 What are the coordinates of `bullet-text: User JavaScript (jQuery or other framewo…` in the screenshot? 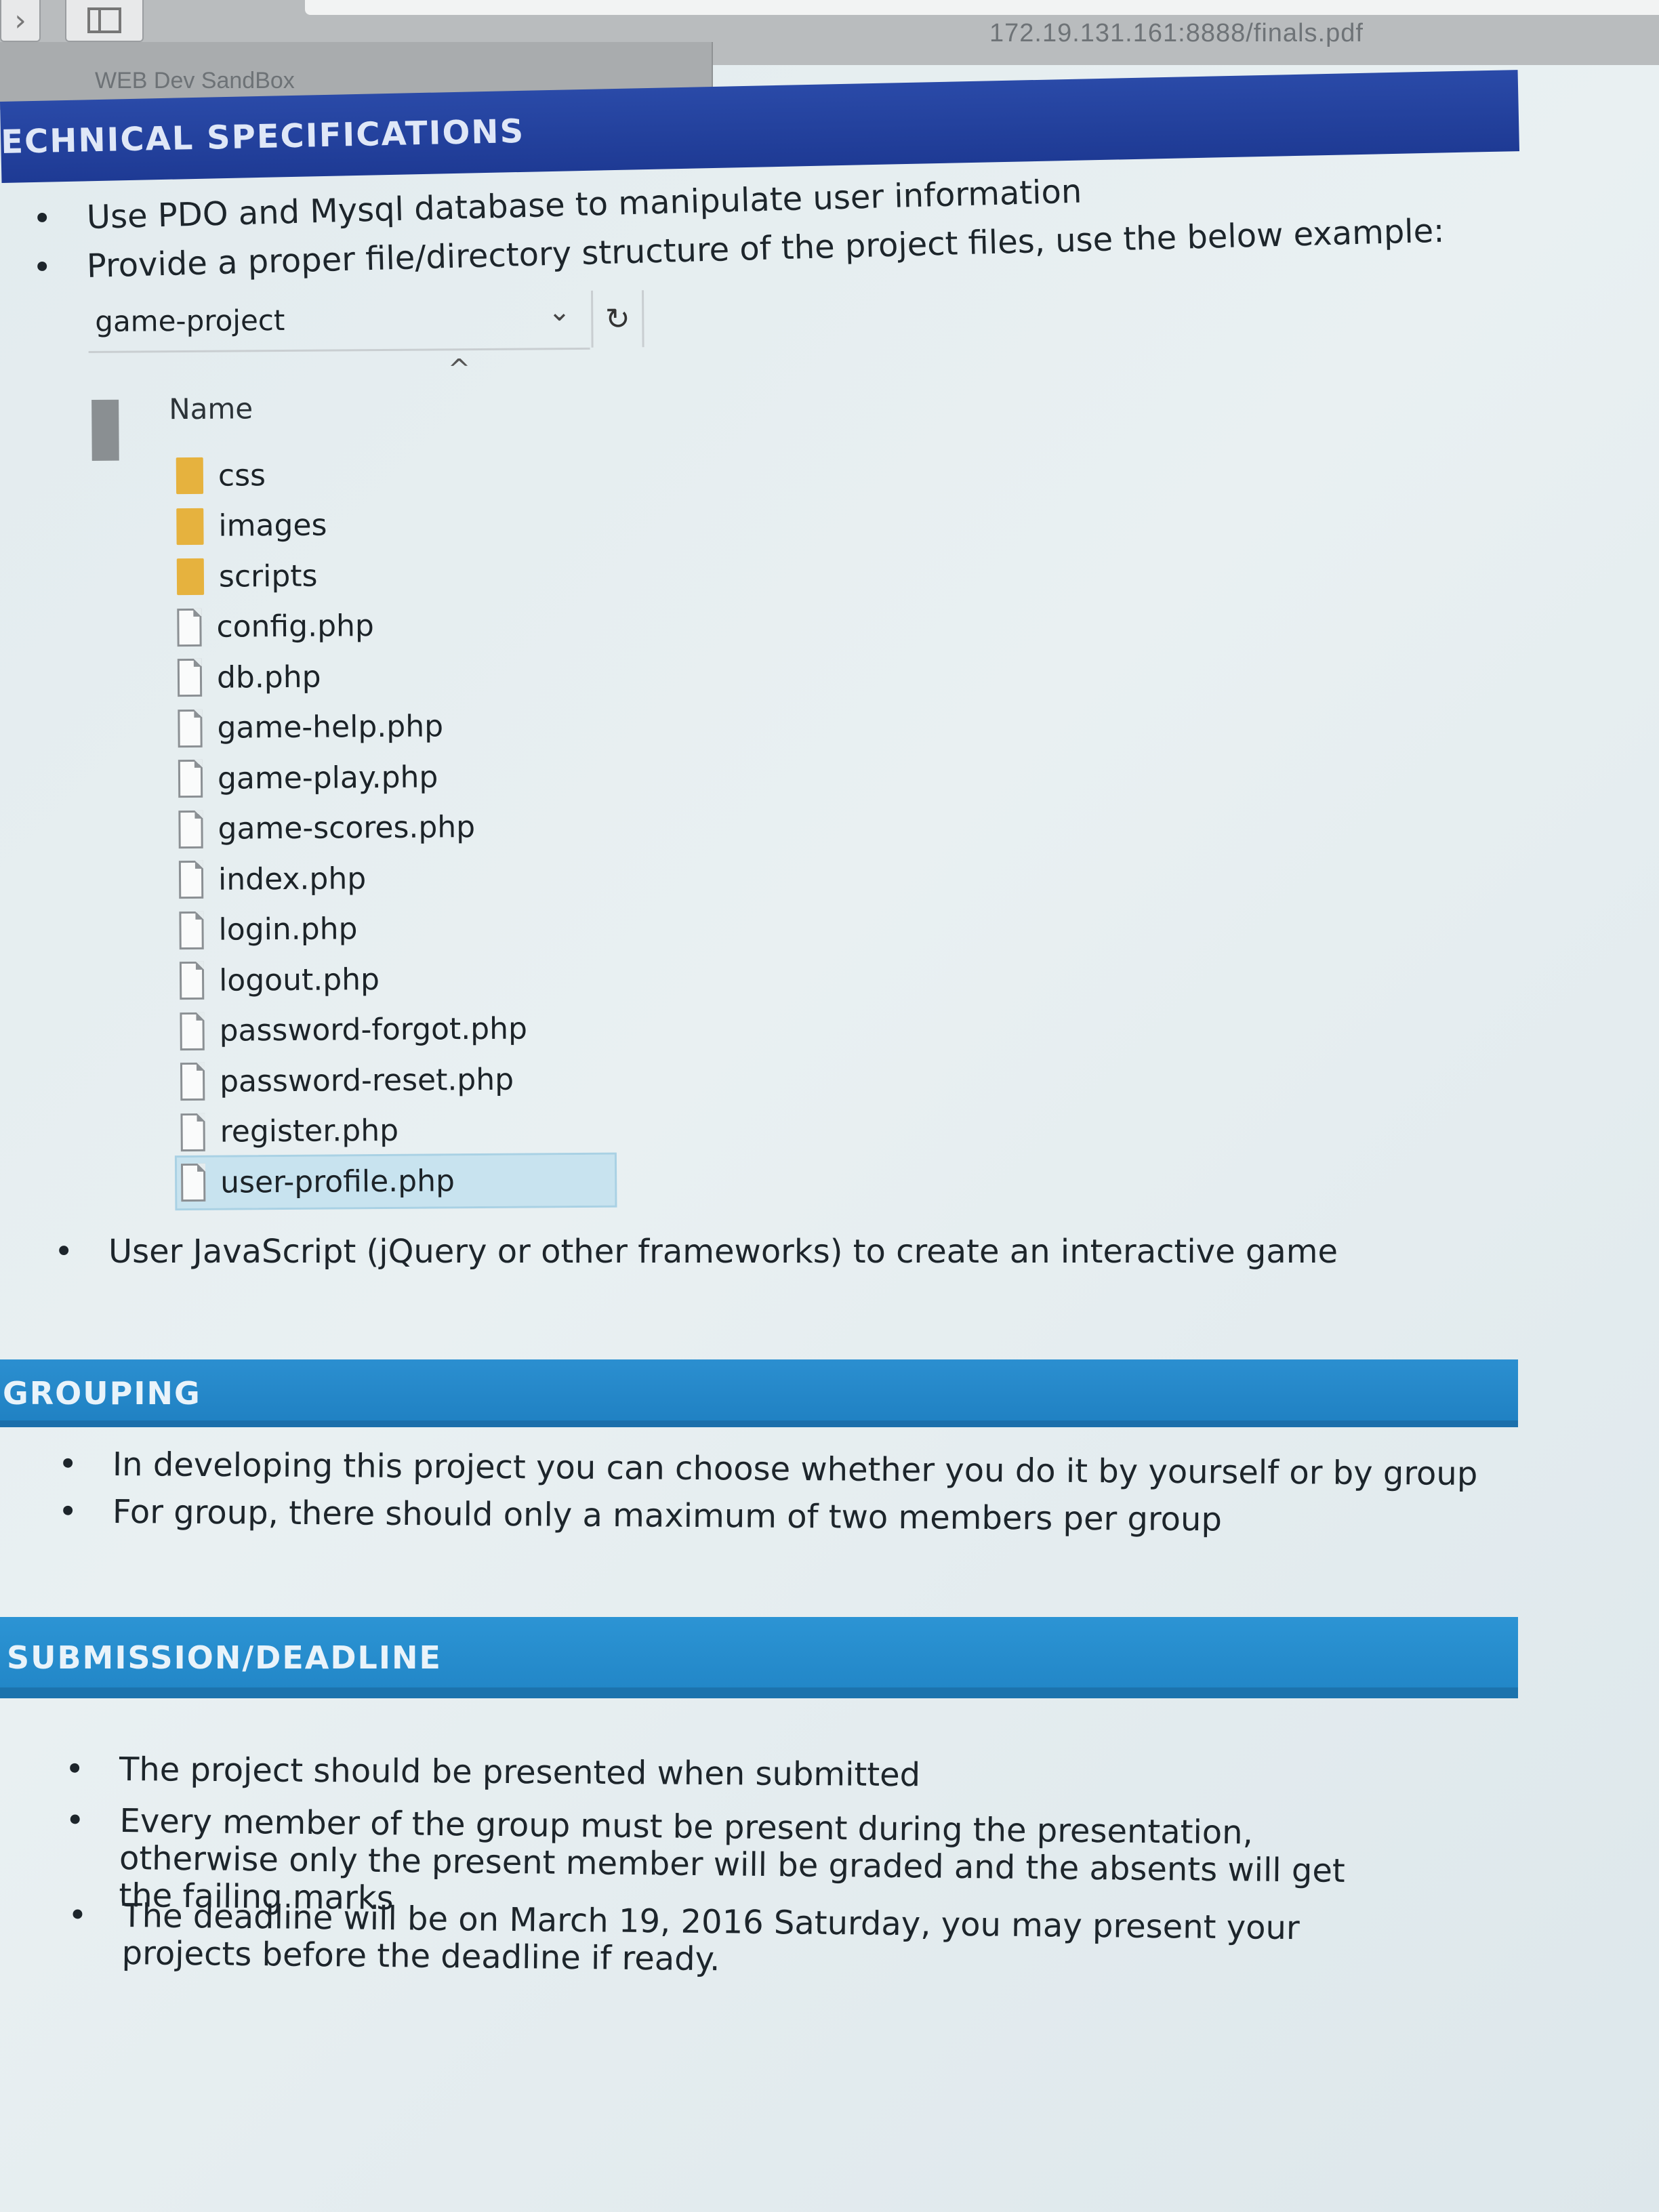 It's located at (723, 1252).